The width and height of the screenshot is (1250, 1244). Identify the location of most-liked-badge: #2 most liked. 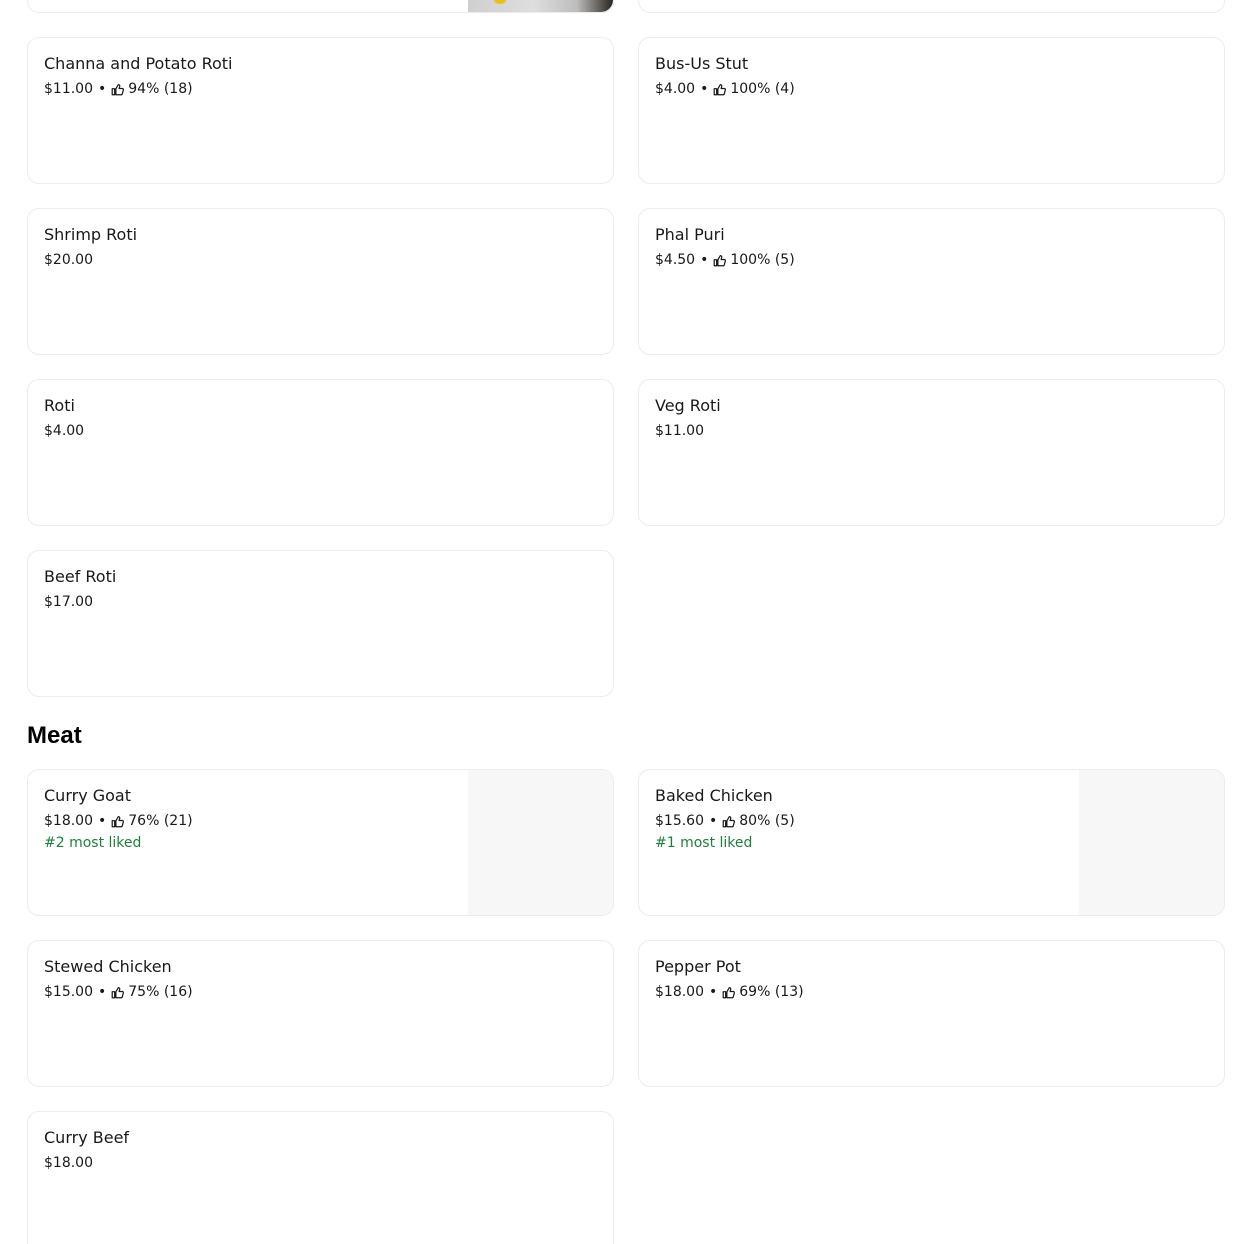
(93, 843).